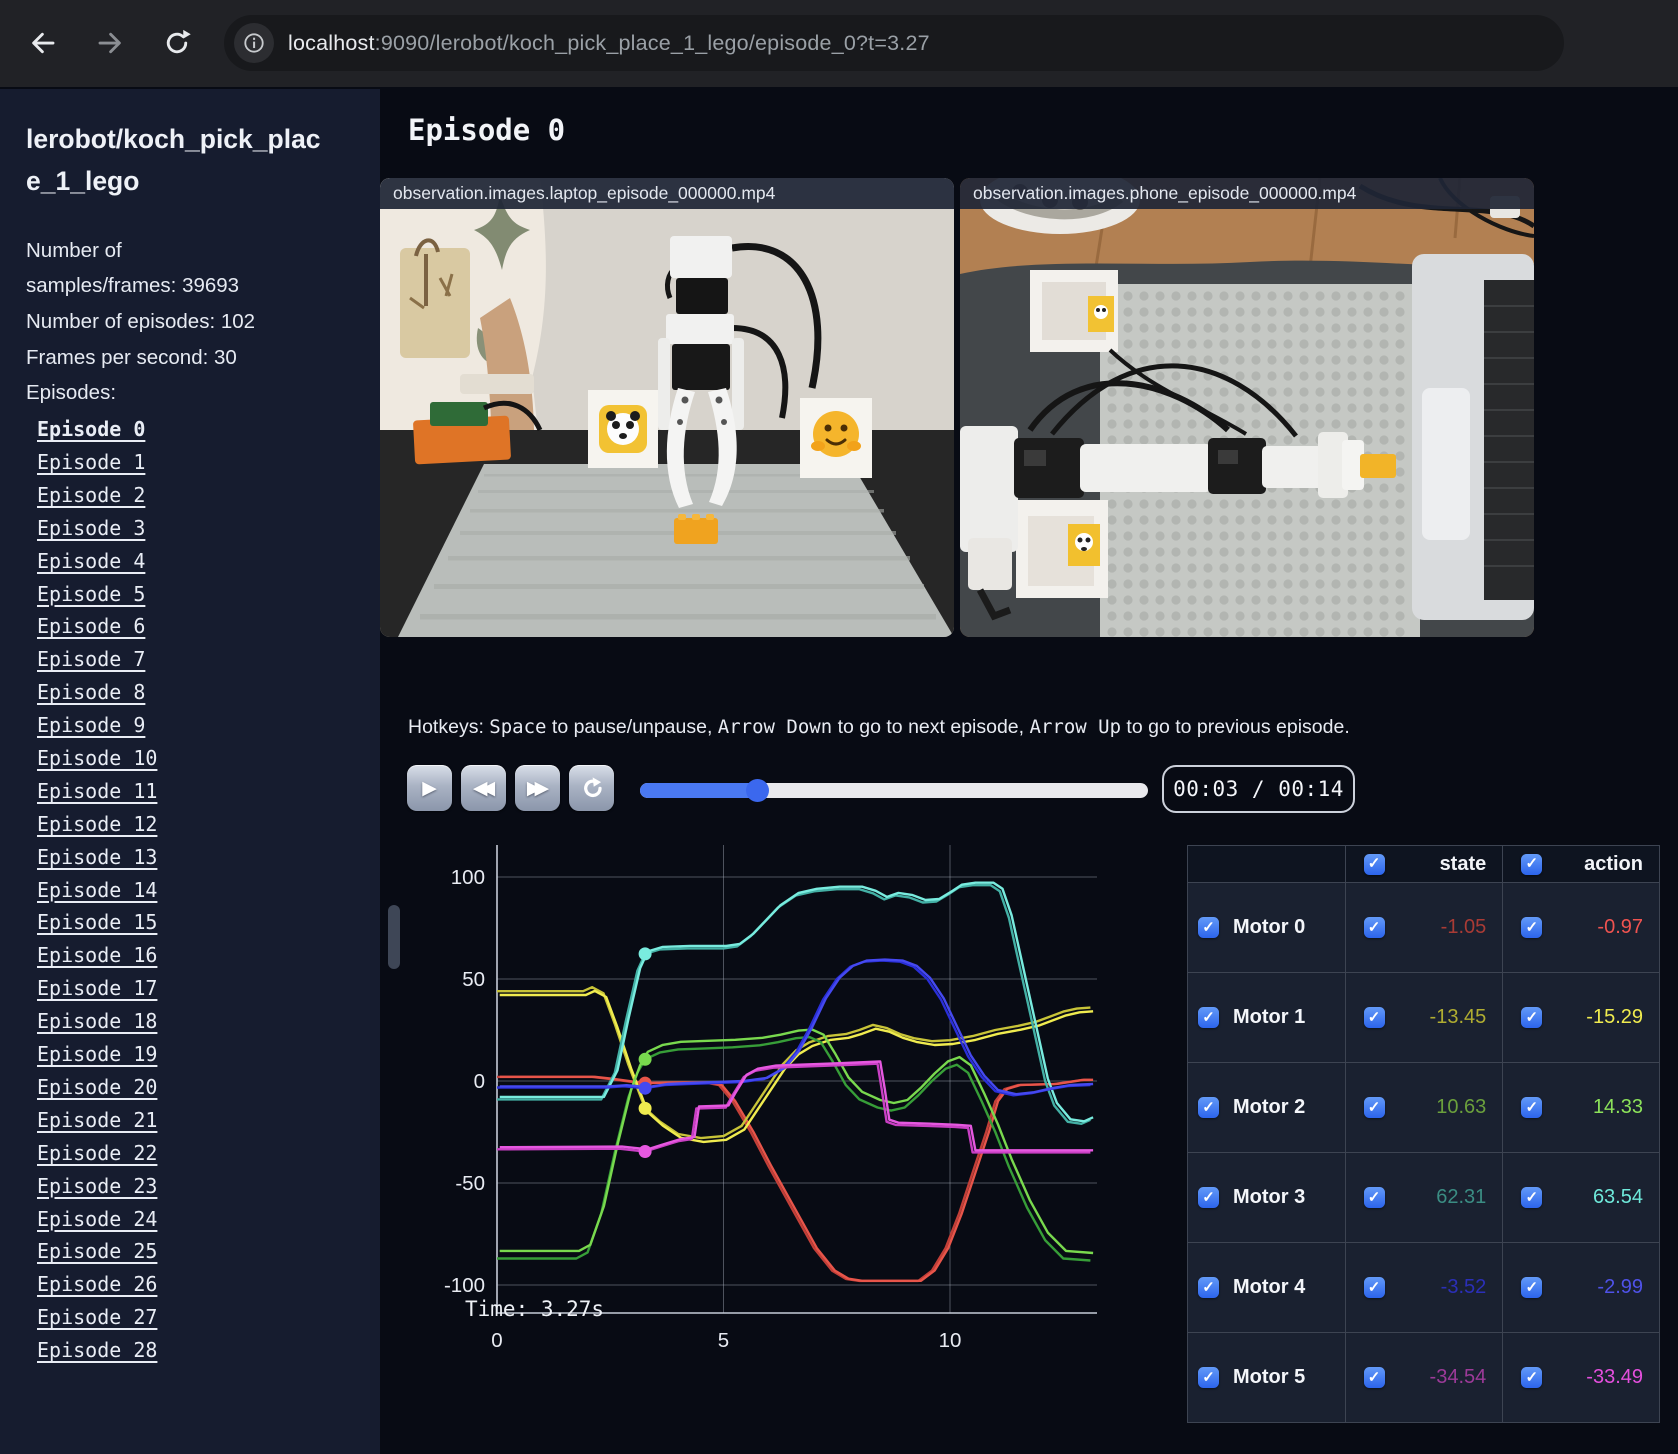 Image resolution: width=1678 pixels, height=1454 pixels. Describe the element at coordinates (1208, 1017) in the screenshot. I see `motor-1-checkbox` at that location.